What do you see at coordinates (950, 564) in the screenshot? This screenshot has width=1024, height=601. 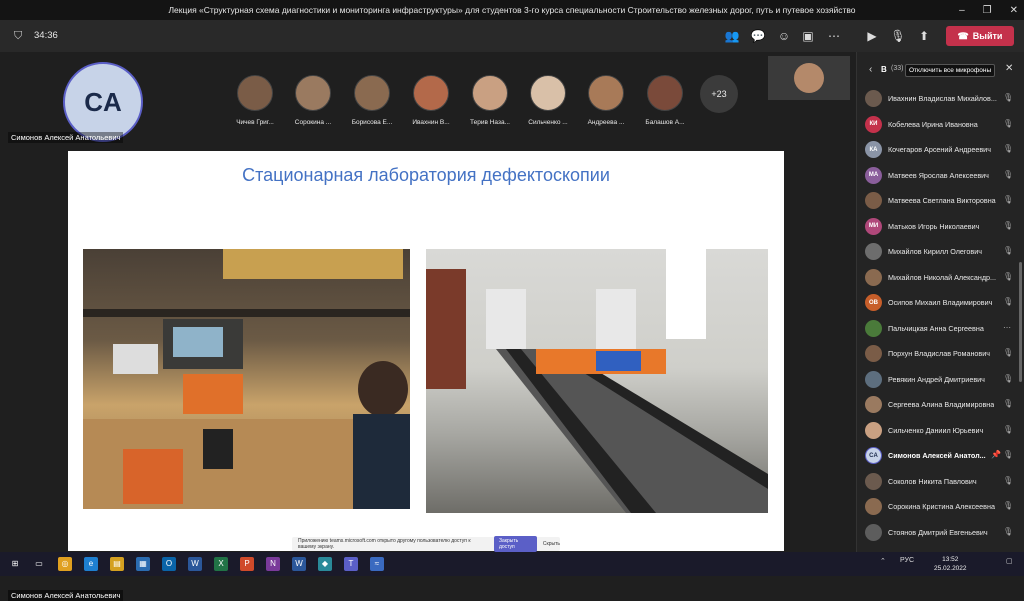 I see `taskbar-clock: 13:52 25.02.2022` at bounding box center [950, 564].